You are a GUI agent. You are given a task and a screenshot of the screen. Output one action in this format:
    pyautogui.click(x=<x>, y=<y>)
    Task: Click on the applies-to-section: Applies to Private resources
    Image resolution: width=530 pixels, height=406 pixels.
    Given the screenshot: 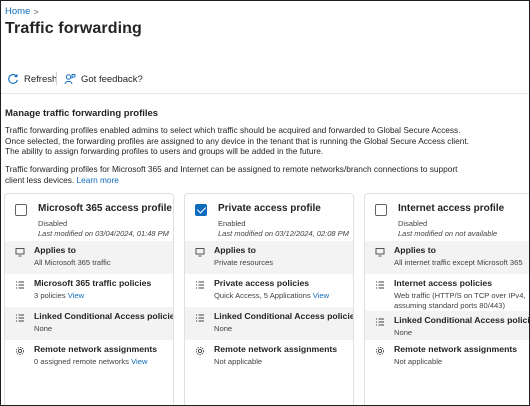 What is the action you would take?
    pyautogui.click(x=269, y=257)
    